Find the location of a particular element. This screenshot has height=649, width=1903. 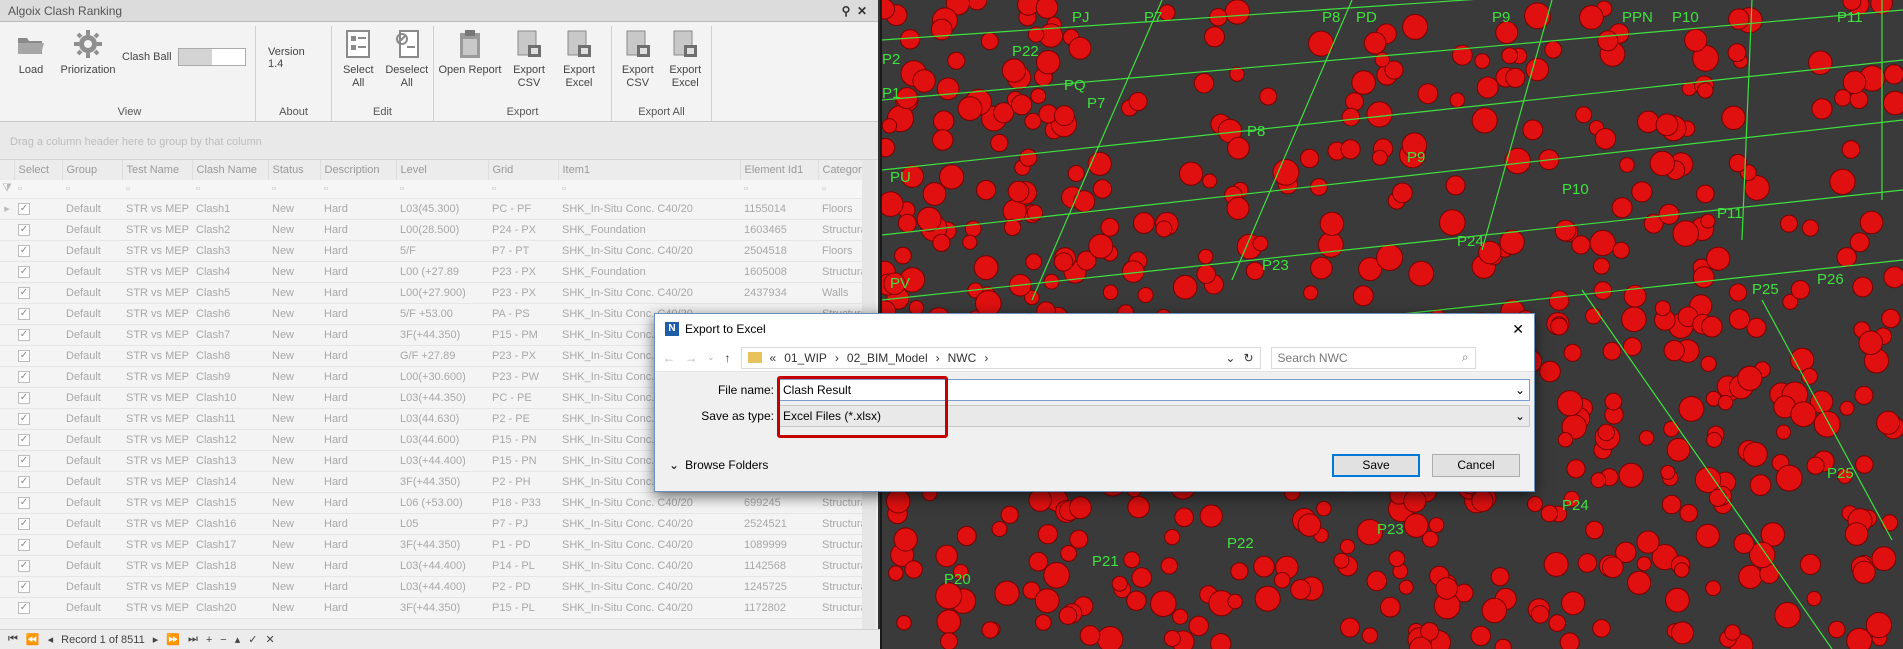

export-all-csv-button: Export CSV is located at coordinates (638, 58).